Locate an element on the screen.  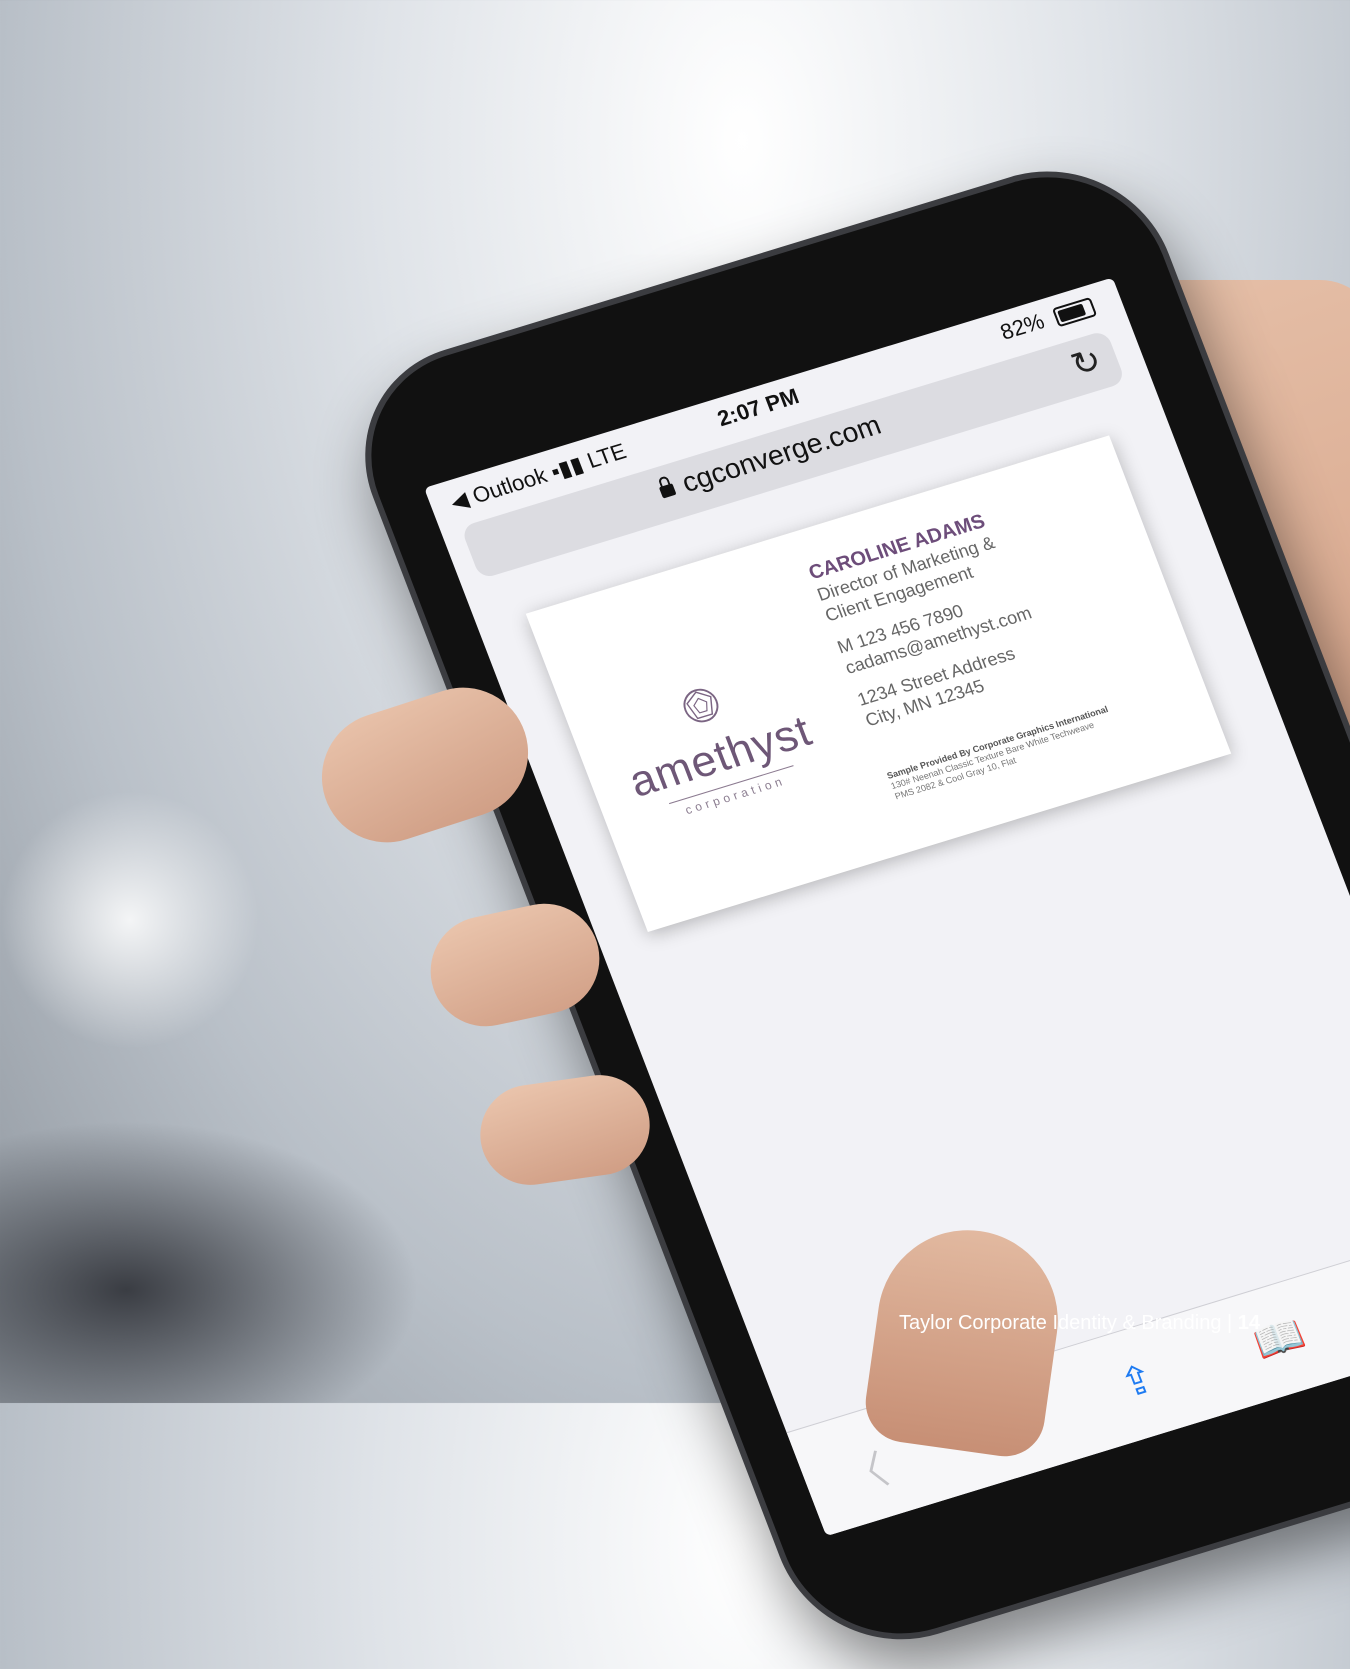
gem-icon is located at coordinates (701, 705).